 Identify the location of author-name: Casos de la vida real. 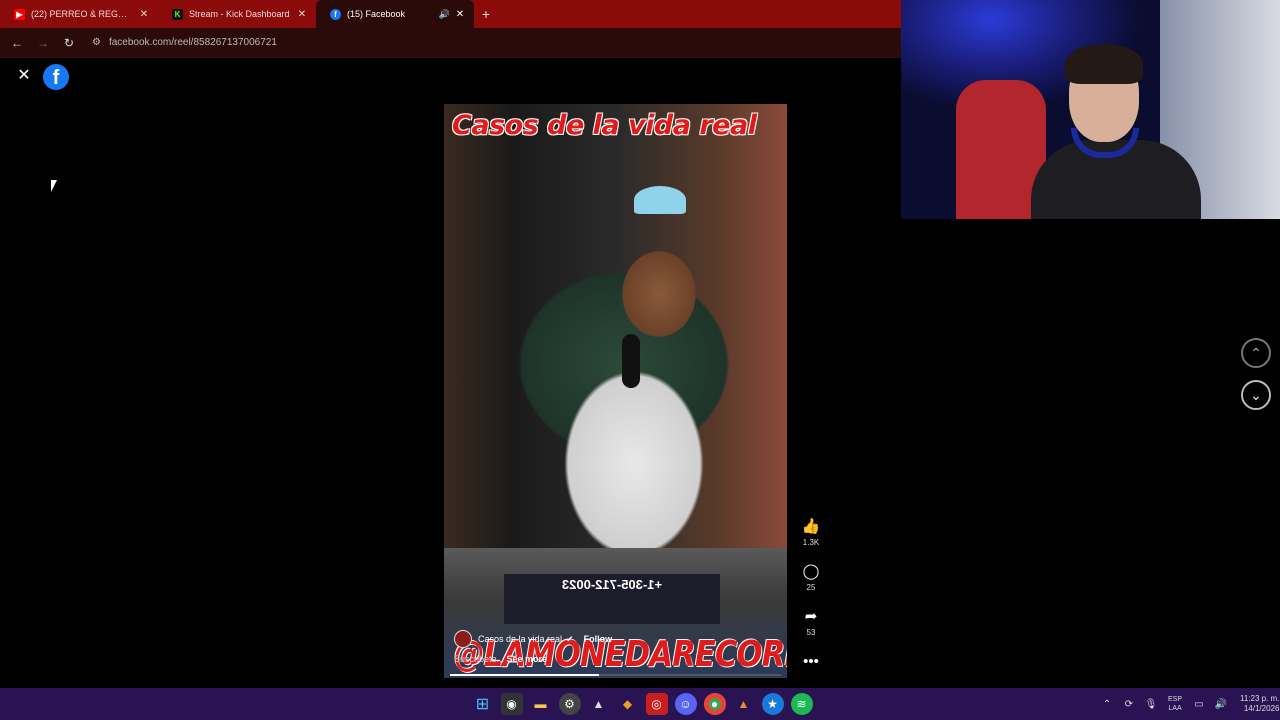
(520, 639).